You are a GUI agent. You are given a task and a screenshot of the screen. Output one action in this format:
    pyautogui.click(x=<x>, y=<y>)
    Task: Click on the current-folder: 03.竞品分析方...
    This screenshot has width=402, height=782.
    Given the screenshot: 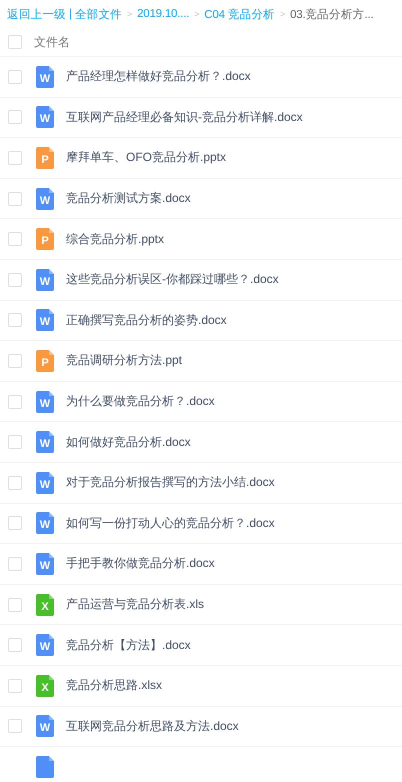 What is the action you would take?
    pyautogui.click(x=332, y=14)
    